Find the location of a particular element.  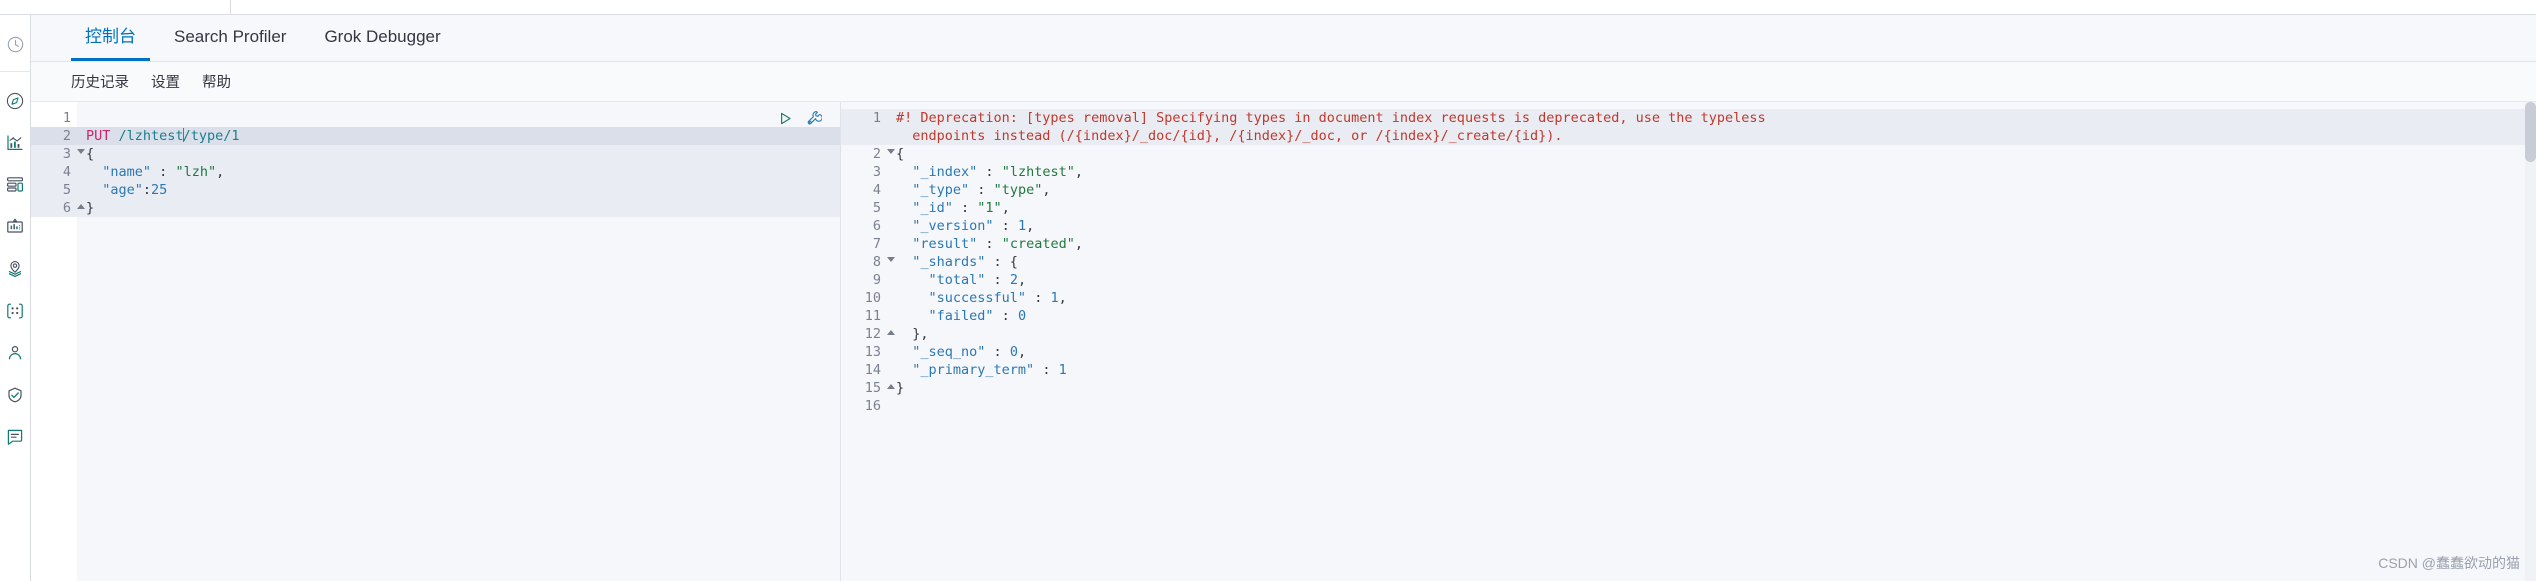

uptime-icon is located at coordinates (15, 394).